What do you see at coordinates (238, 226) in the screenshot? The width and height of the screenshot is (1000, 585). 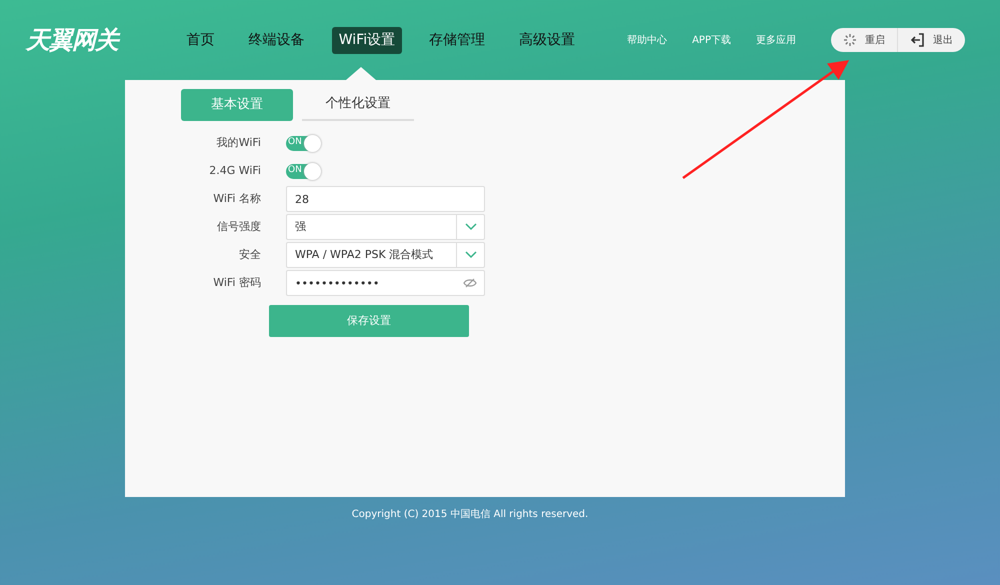 I see `field-label: 信号强度` at bounding box center [238, 226].